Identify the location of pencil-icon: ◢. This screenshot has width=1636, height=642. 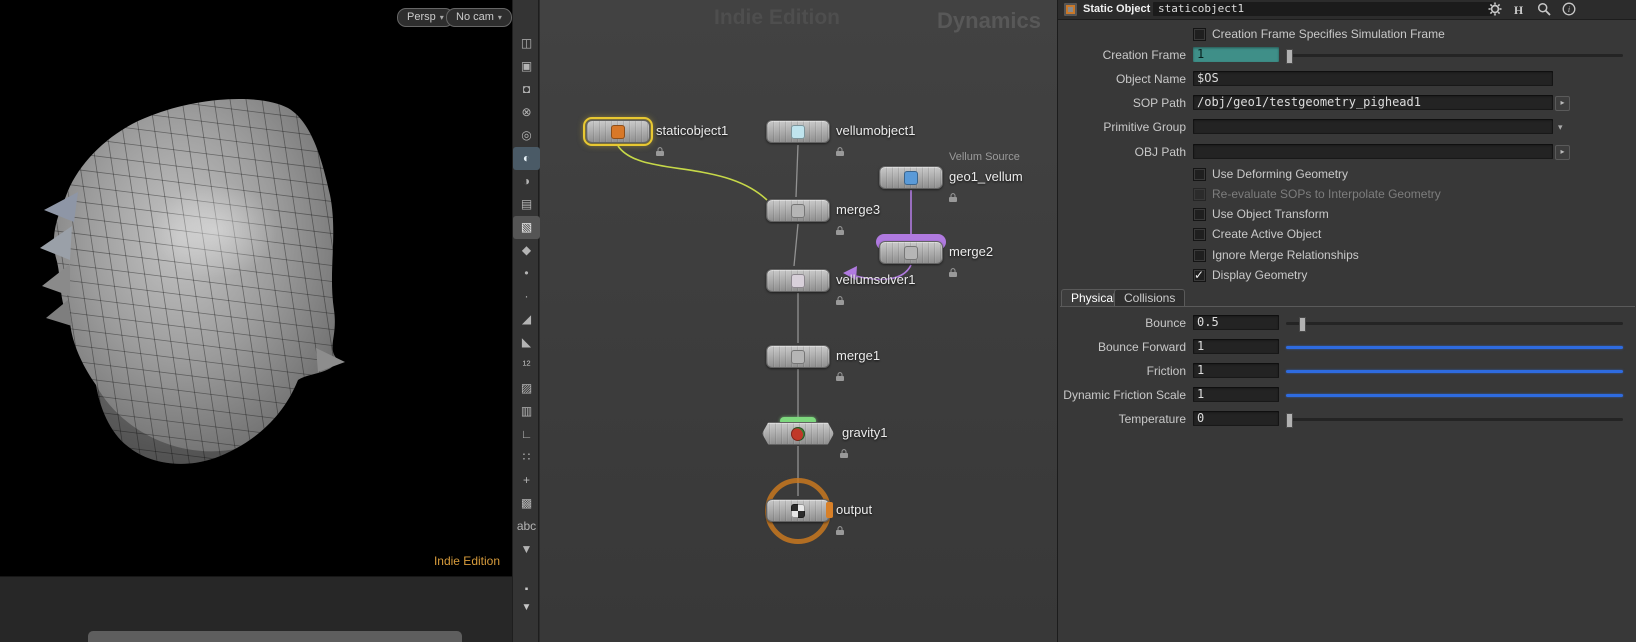
(526, 319).